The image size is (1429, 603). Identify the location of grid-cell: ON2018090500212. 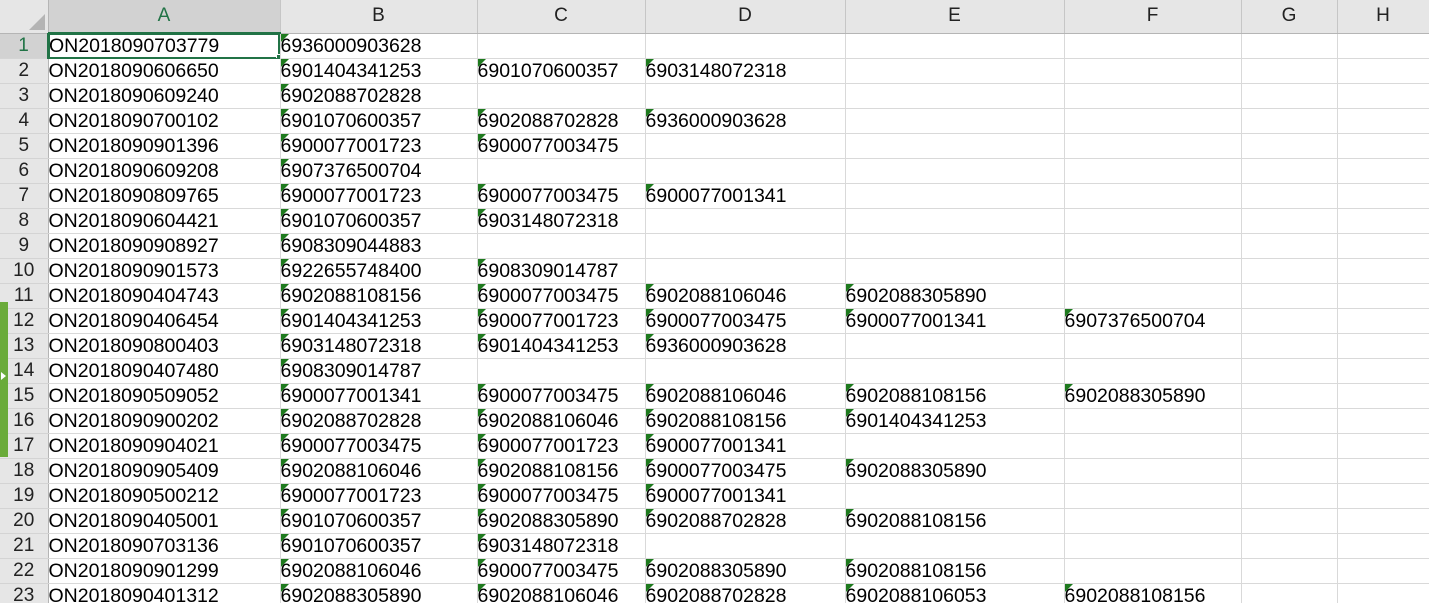
(164, 496).